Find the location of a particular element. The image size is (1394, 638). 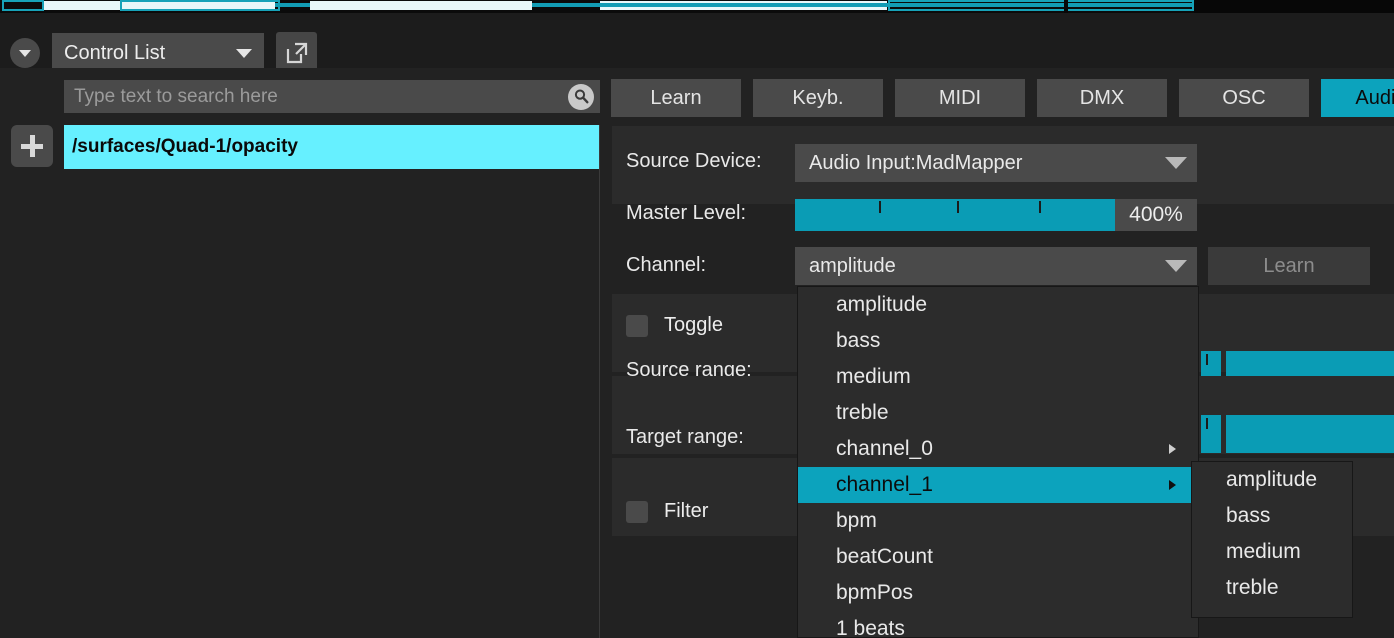

search-field: Type text to search here is located at coordinates (332, 96).